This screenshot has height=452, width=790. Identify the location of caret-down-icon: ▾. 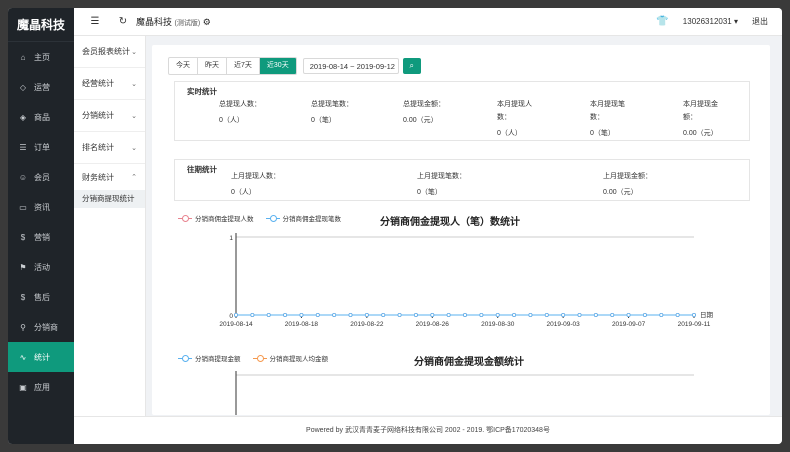
(735, 21).